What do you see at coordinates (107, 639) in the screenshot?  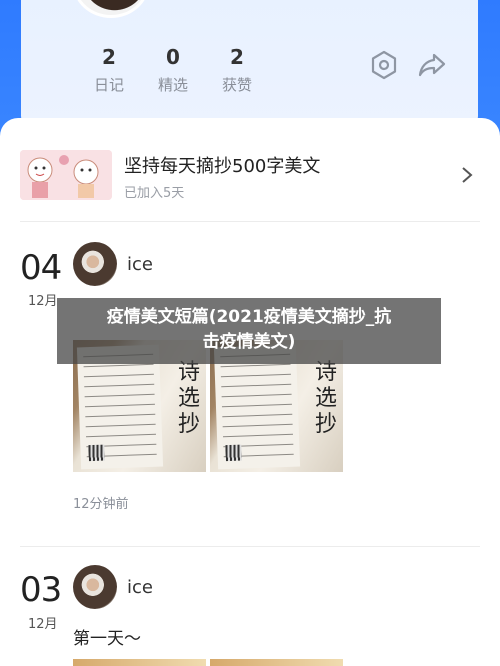 I see `post-text: 第一天～` at bounding box center [107, 639].